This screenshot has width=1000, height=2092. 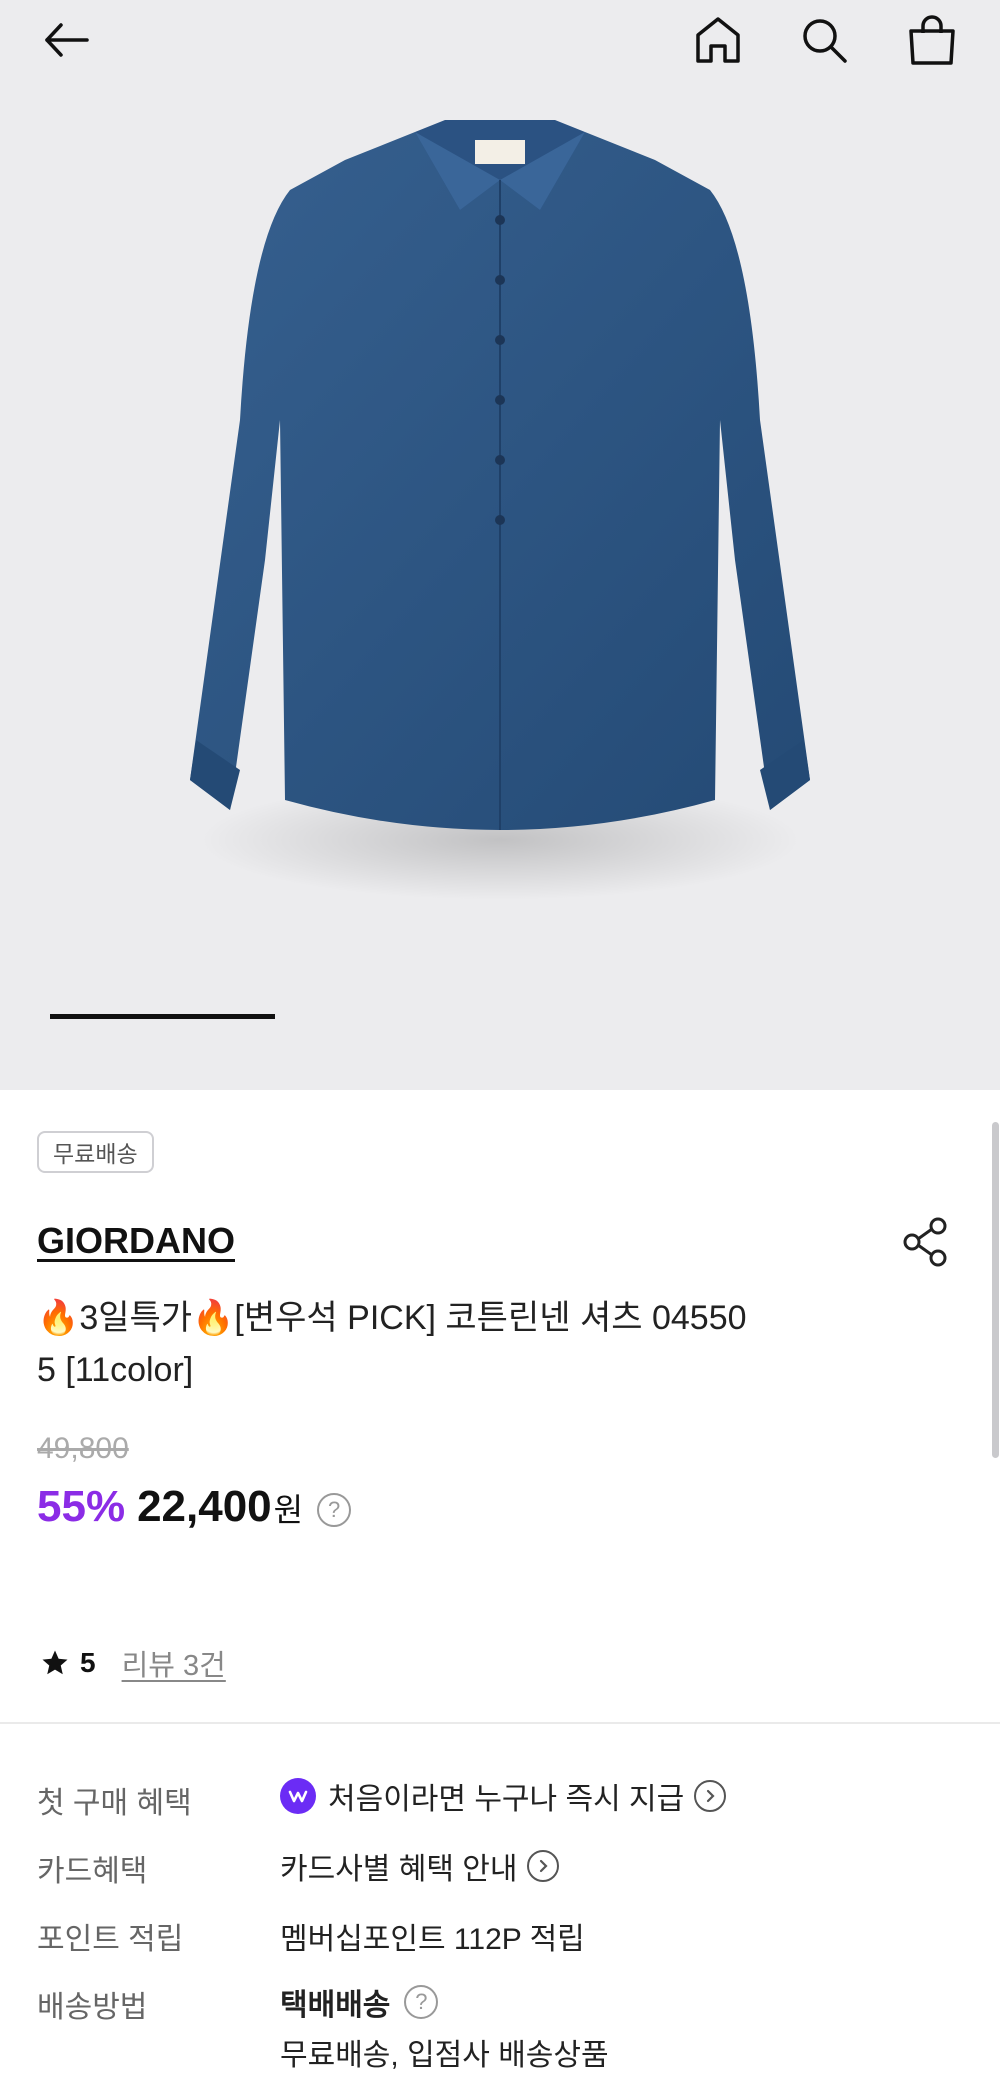 I want to click on discount-rate: 55%, so click(x=81, y=1506).